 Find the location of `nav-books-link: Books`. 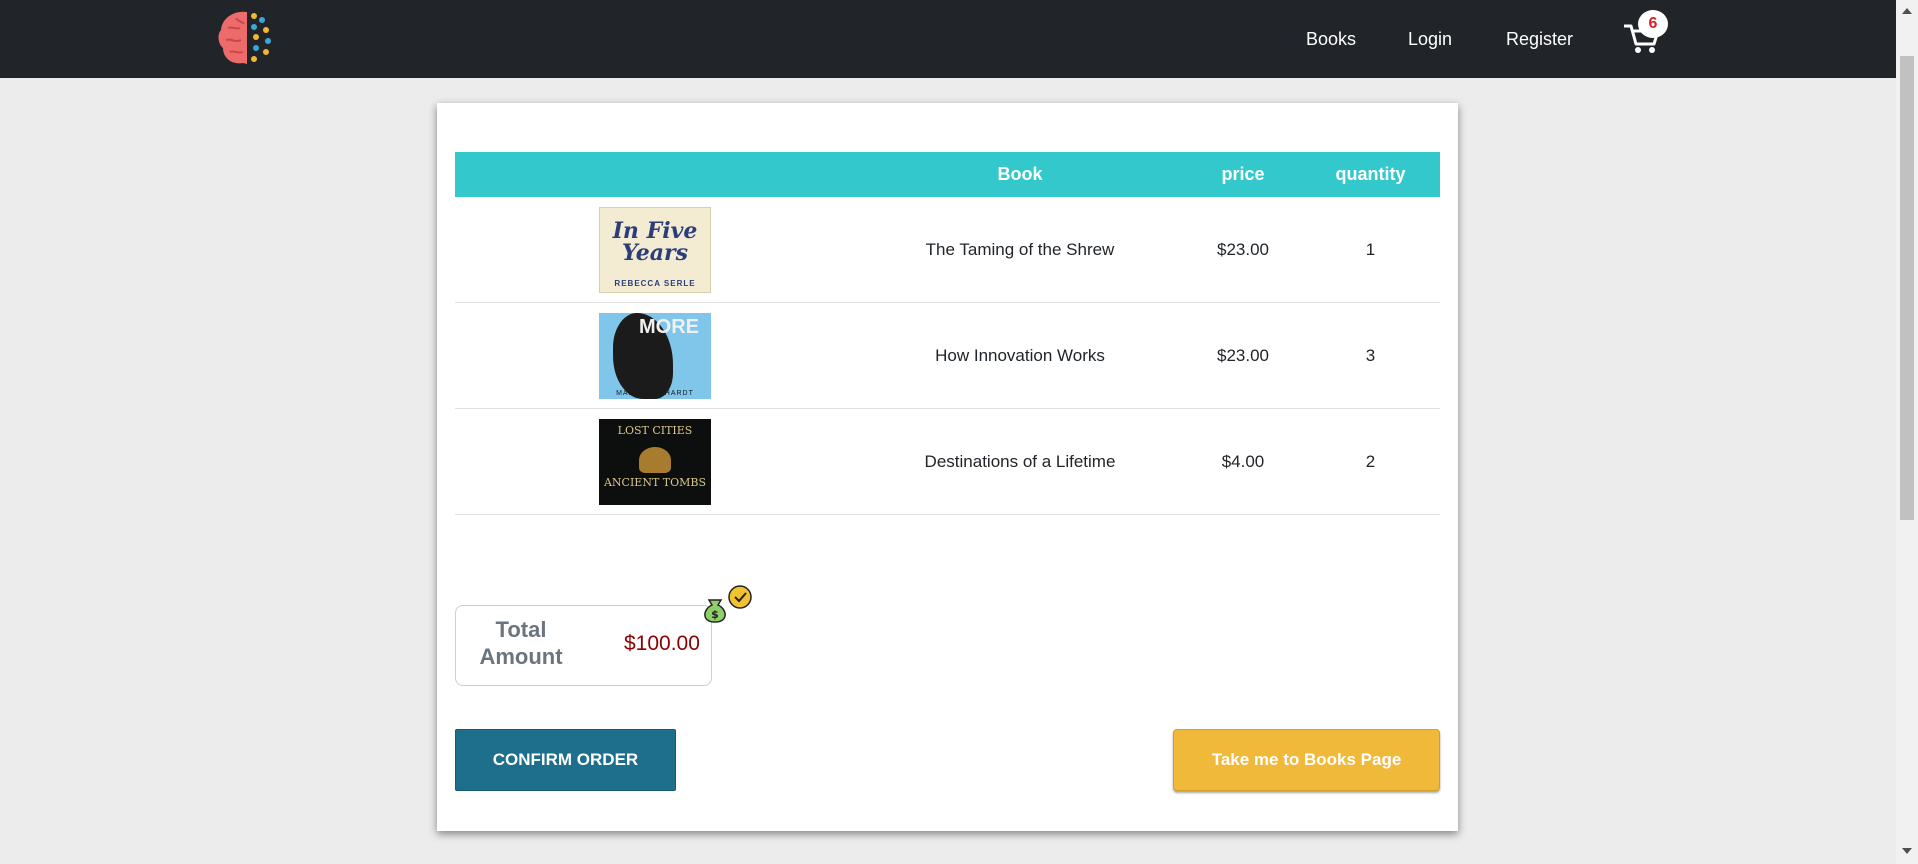

nav-books-link: Books is located at coordinates (1331, 39).